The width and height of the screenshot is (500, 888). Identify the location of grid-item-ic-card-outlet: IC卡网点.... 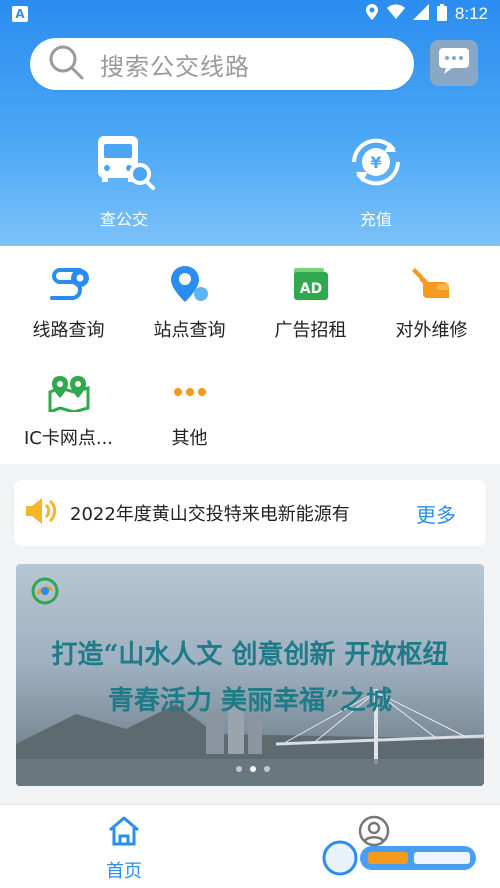
(68, 411).